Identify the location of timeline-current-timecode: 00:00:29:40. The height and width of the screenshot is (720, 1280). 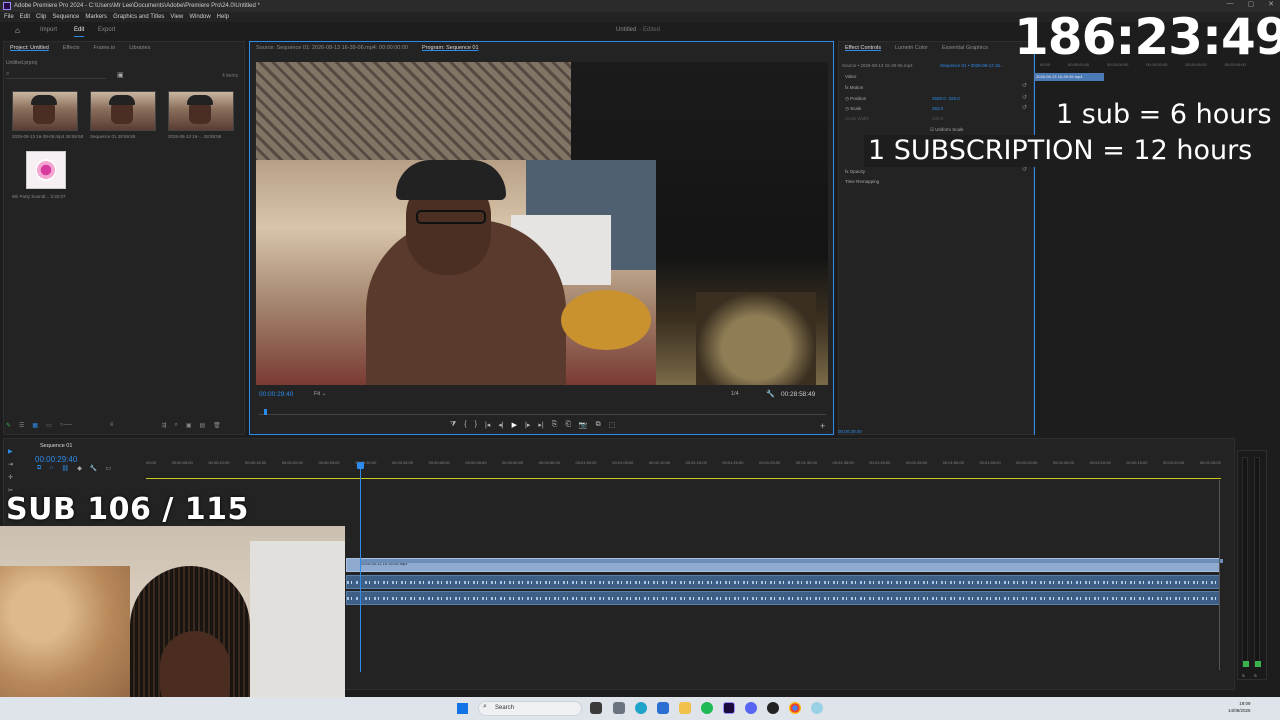
(56, 459).